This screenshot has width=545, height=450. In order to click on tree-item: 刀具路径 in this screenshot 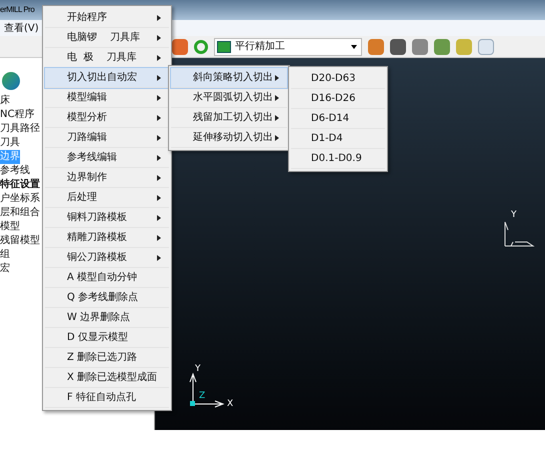, I will do `click(20, 129)`.